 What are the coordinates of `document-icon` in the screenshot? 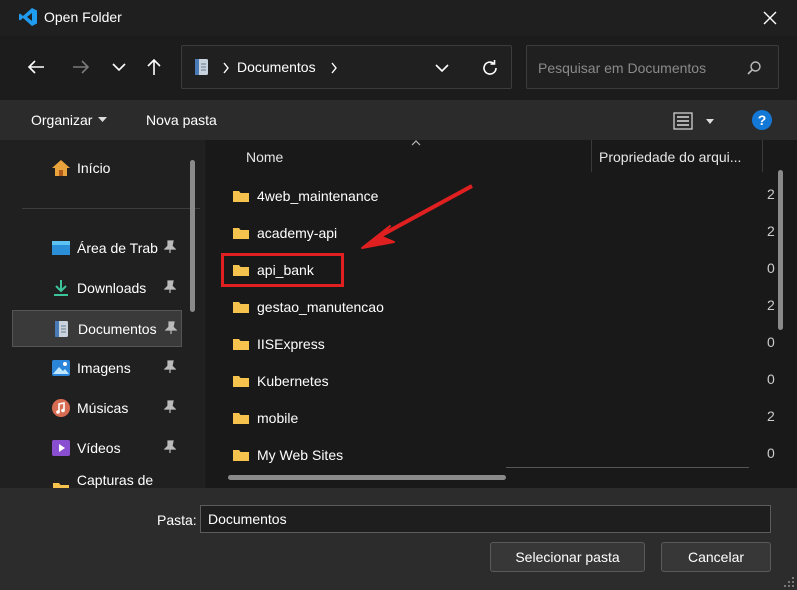 It's located at (201, 67).